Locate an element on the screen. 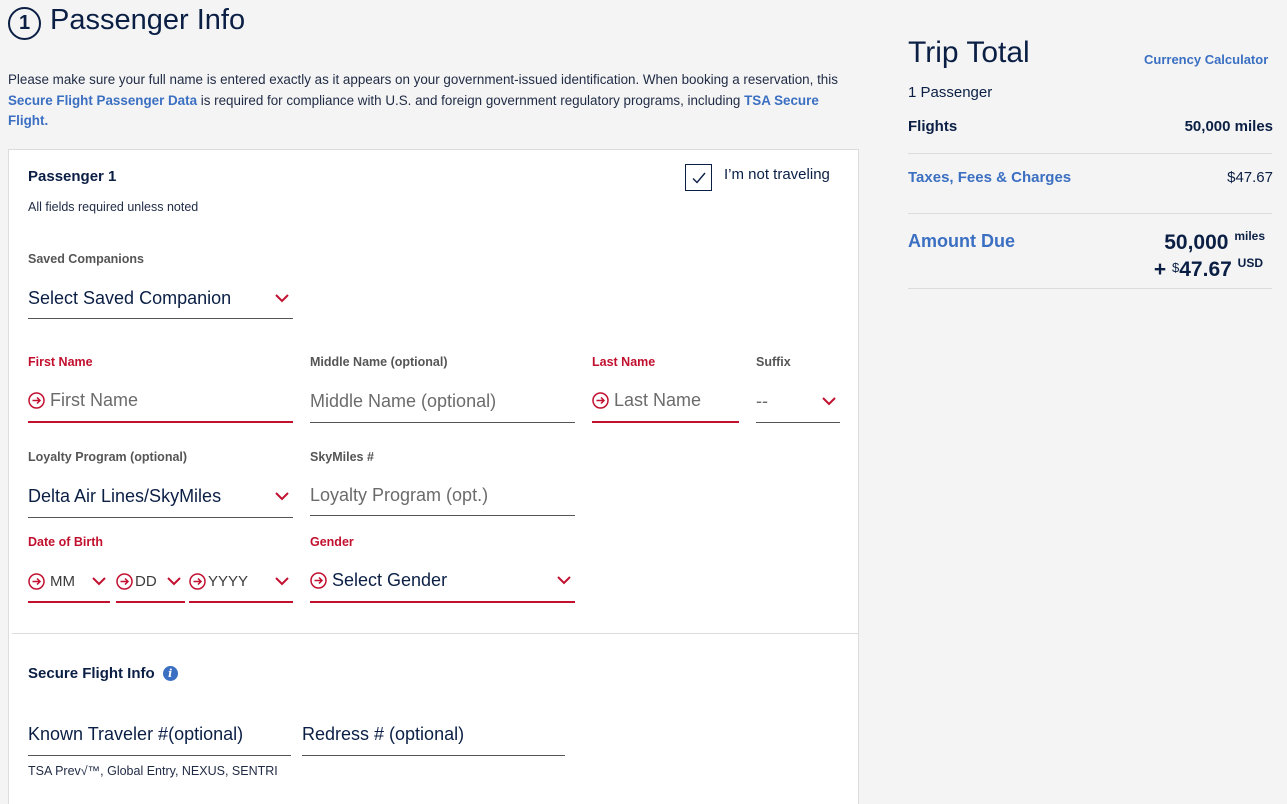  amount-due-miles: 50,000 miles is located at coordinates (1214, 241).